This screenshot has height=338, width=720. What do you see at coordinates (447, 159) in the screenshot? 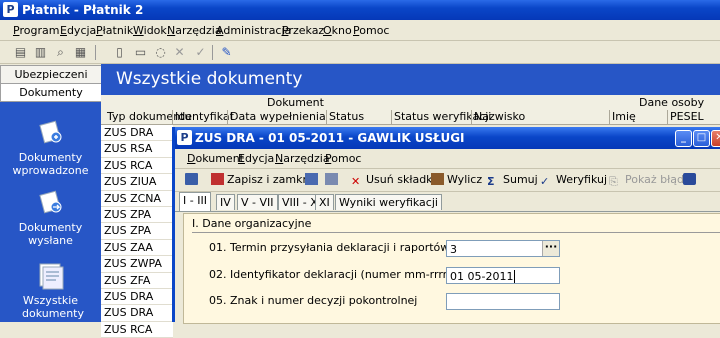
I see `dialog-menubar: Dokument Edycja Narzędzia Pomoc` at bounding box center [447, 159].